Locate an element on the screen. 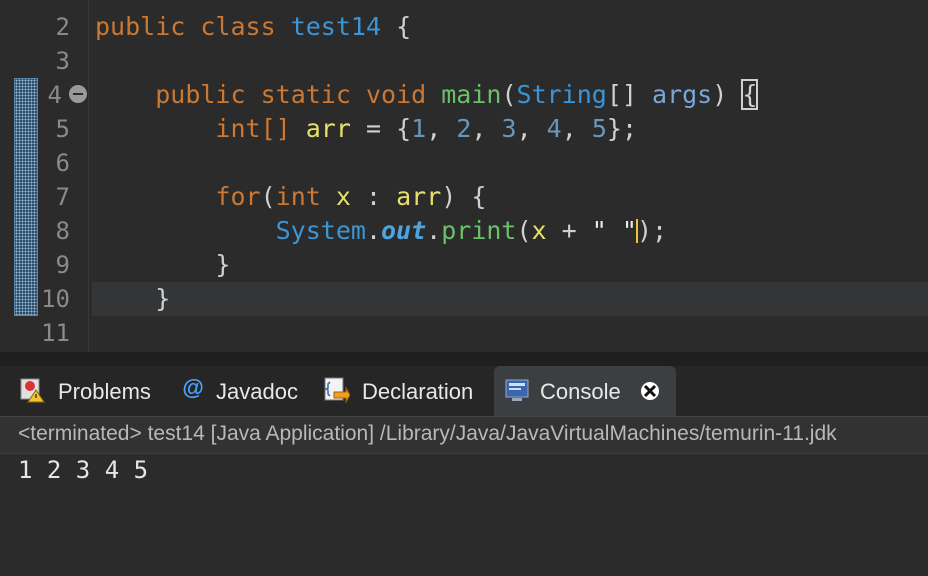  console-output: 1 2 3 4 5 is located at coordinates (83, 470).